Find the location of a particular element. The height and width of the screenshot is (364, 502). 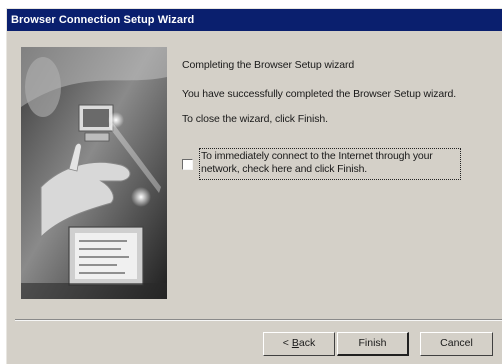

connect-checkbox is located at coordinates (187, 164).